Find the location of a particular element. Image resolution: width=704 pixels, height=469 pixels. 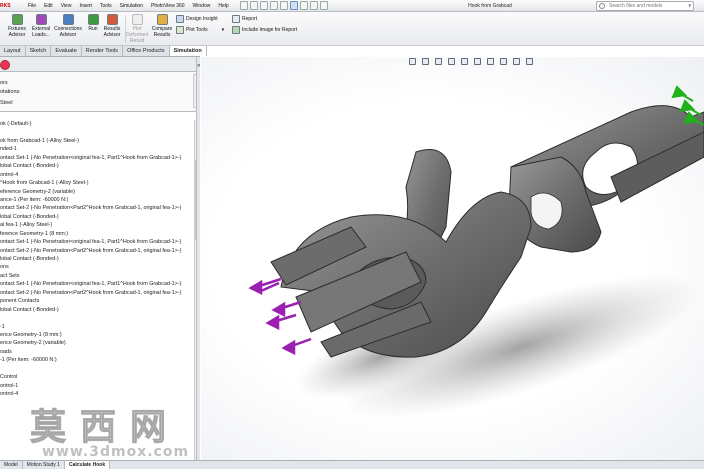

tree-node: eference Geometry-2 (variable) is located at coordinates (99, 192).